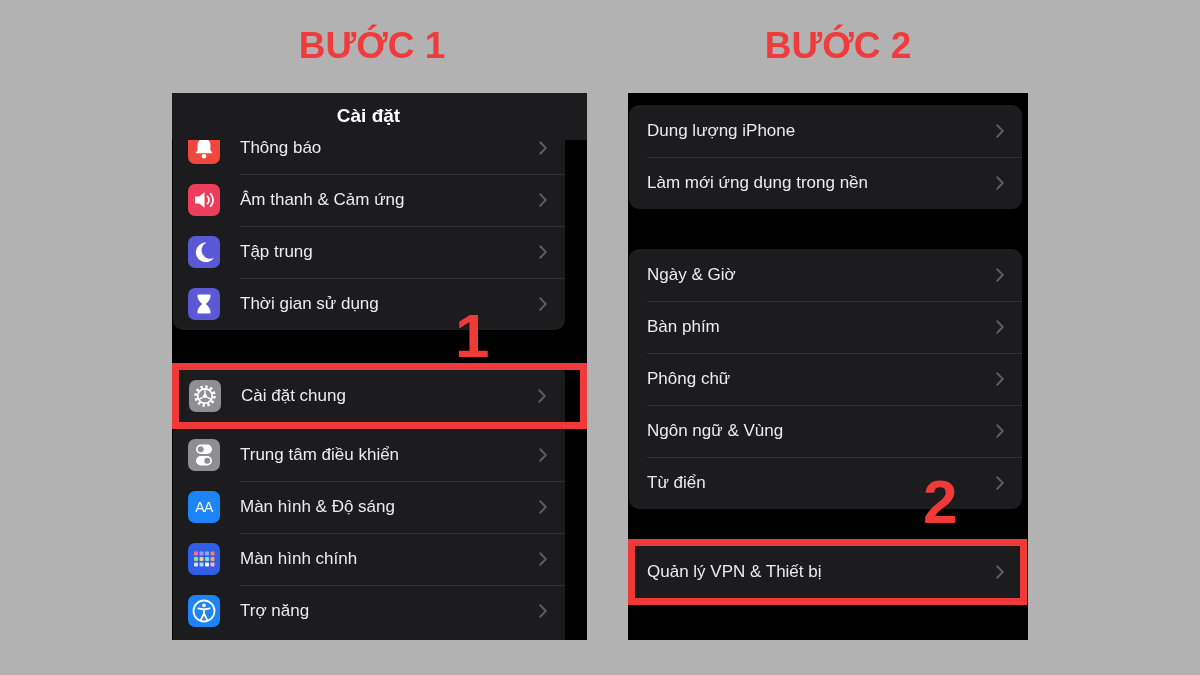  Describe the element at coordinates (369, 252) in the screenshot. I see `settings-row: Tập trung` at that location.